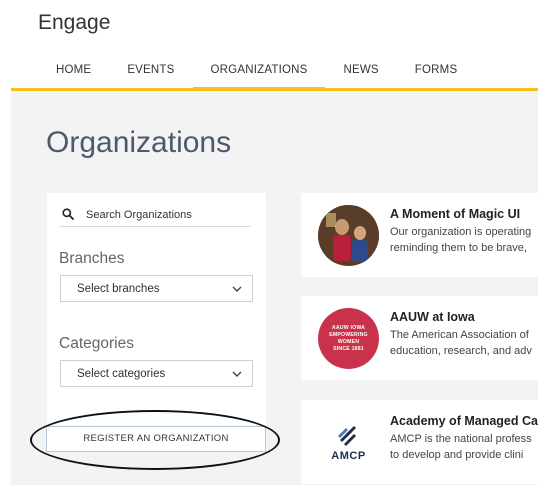 This screenshot has width=538, height=485. I want to click on photo-image, so click(348, 235).